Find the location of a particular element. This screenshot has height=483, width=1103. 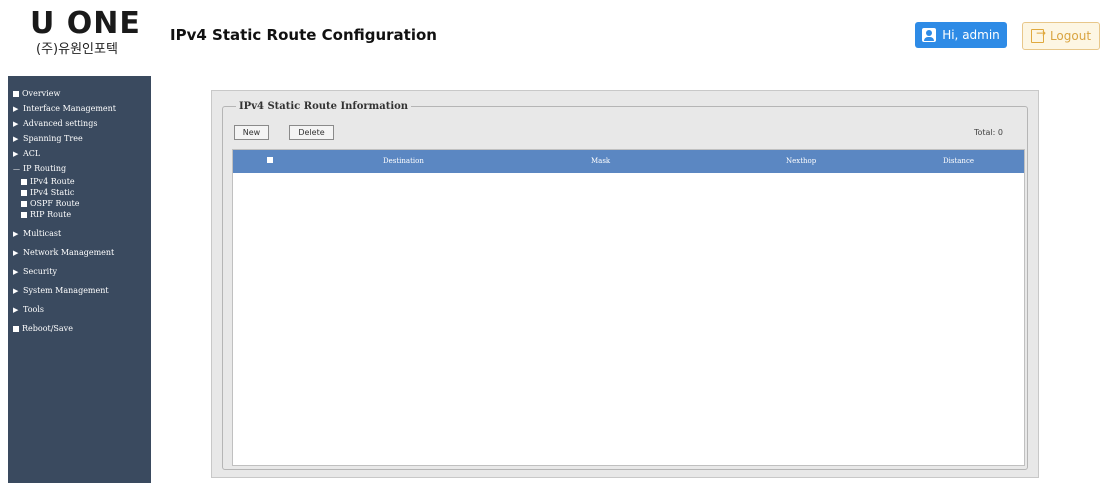

sidebar-item-label: Overview is located at coordinates (41, 93).